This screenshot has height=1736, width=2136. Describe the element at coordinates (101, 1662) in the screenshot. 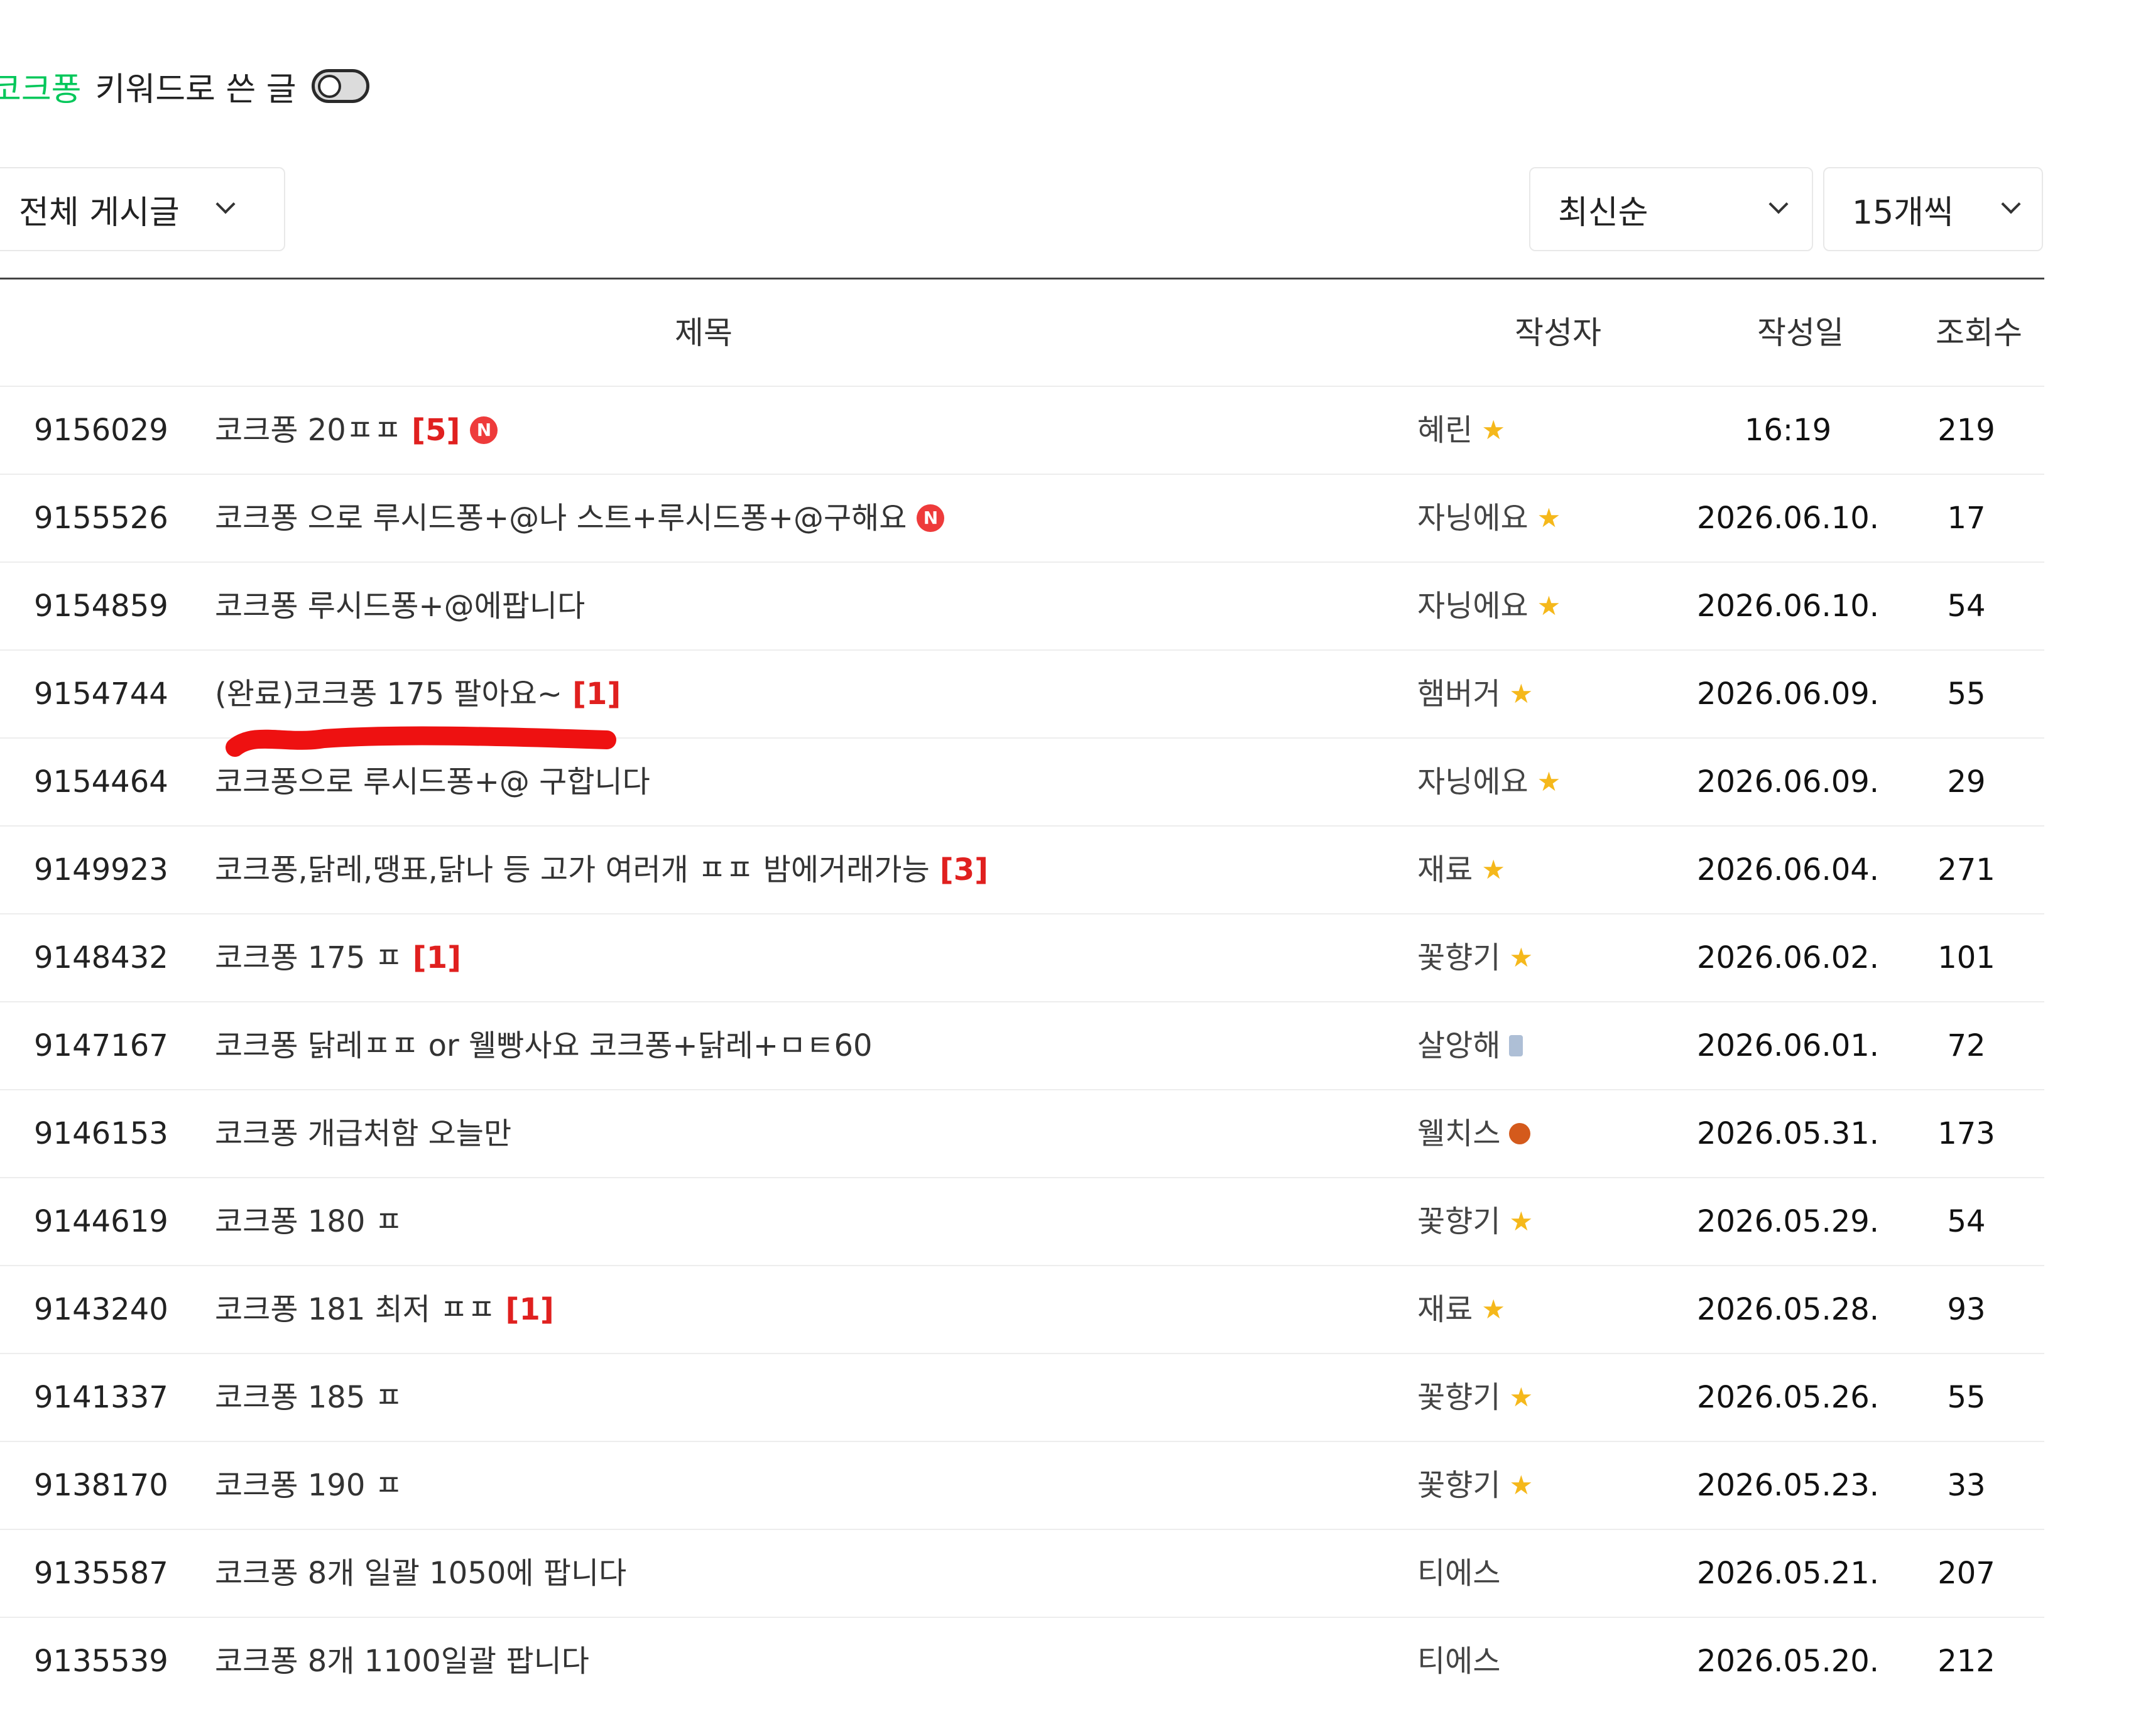

I see `post-number: 9135539` at that location.